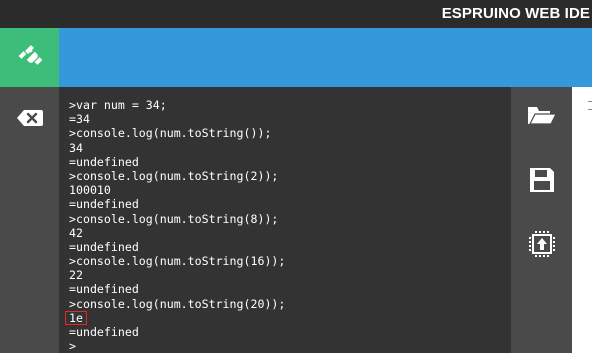  What do you see at coordinates (76, 147) in the screenshot?
I see `terminal-line: 34` at bounding box center [76, 147].